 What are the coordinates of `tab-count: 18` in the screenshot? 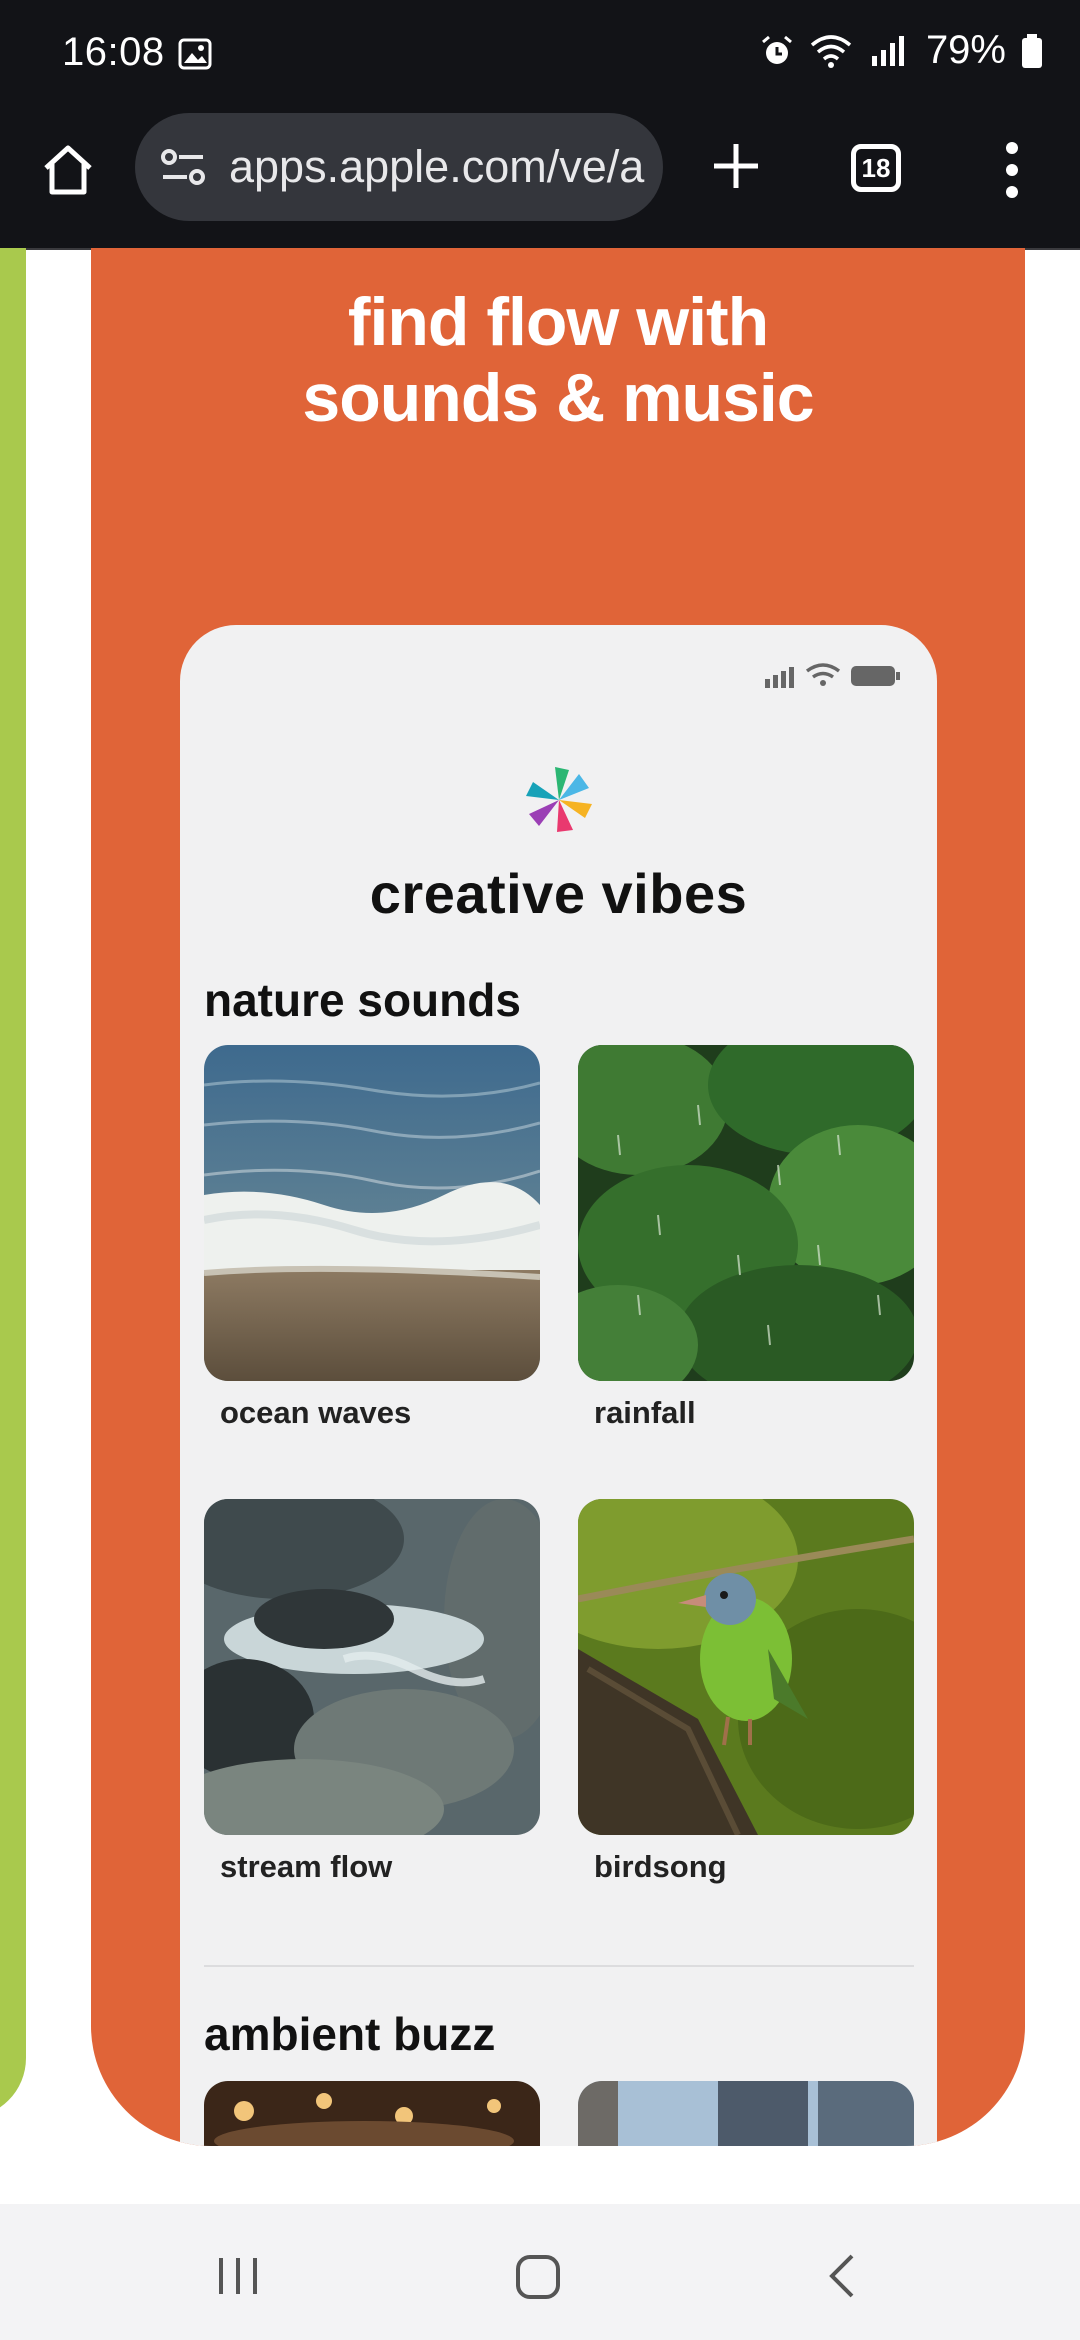 It's located at (876, 167).